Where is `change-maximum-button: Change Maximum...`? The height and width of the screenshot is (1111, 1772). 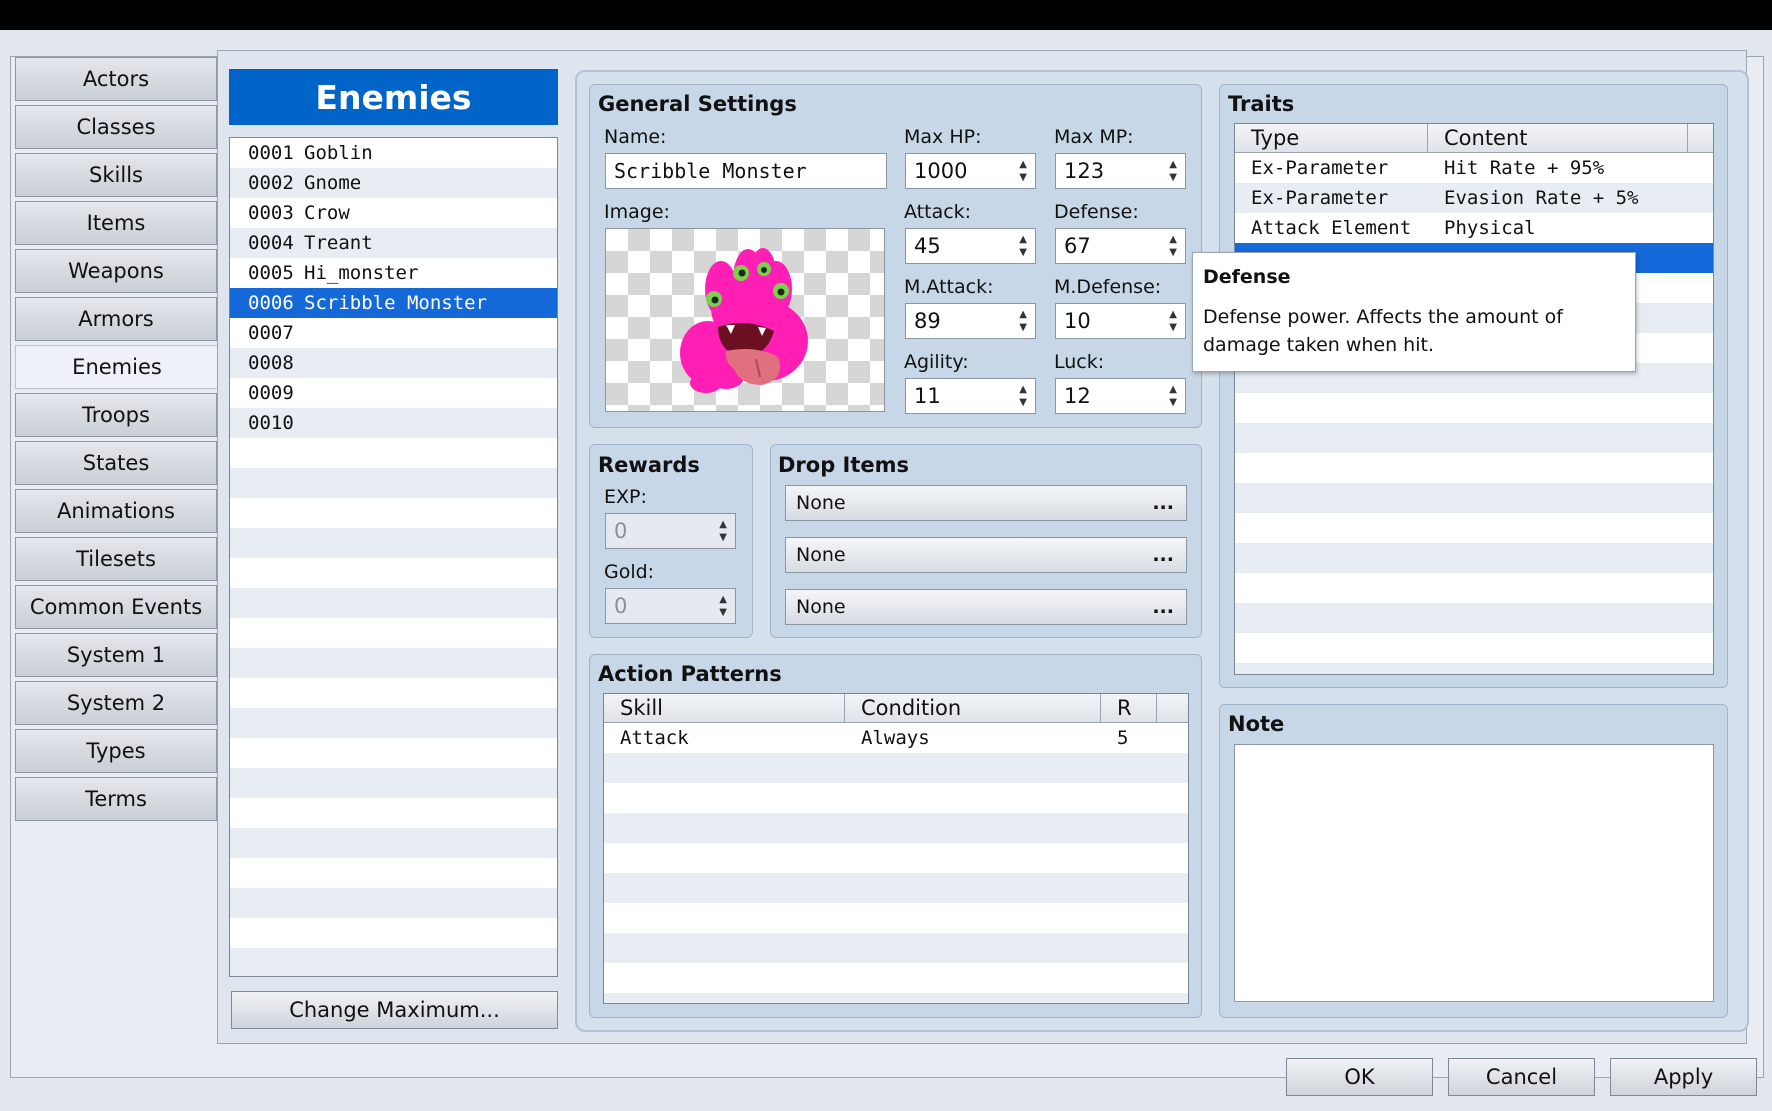 change-maximum-button: Change Maximum... is located at coordinates (394, 1010).